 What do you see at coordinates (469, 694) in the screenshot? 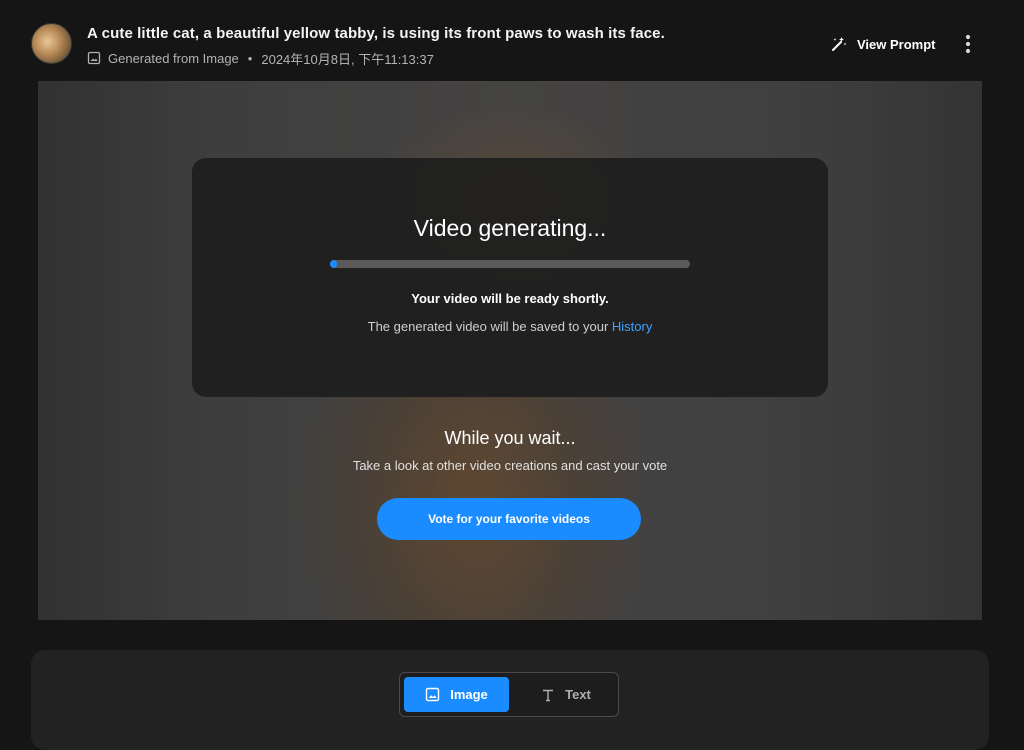
I see `image-mode-label: Image` at bounding box center [469, 694].